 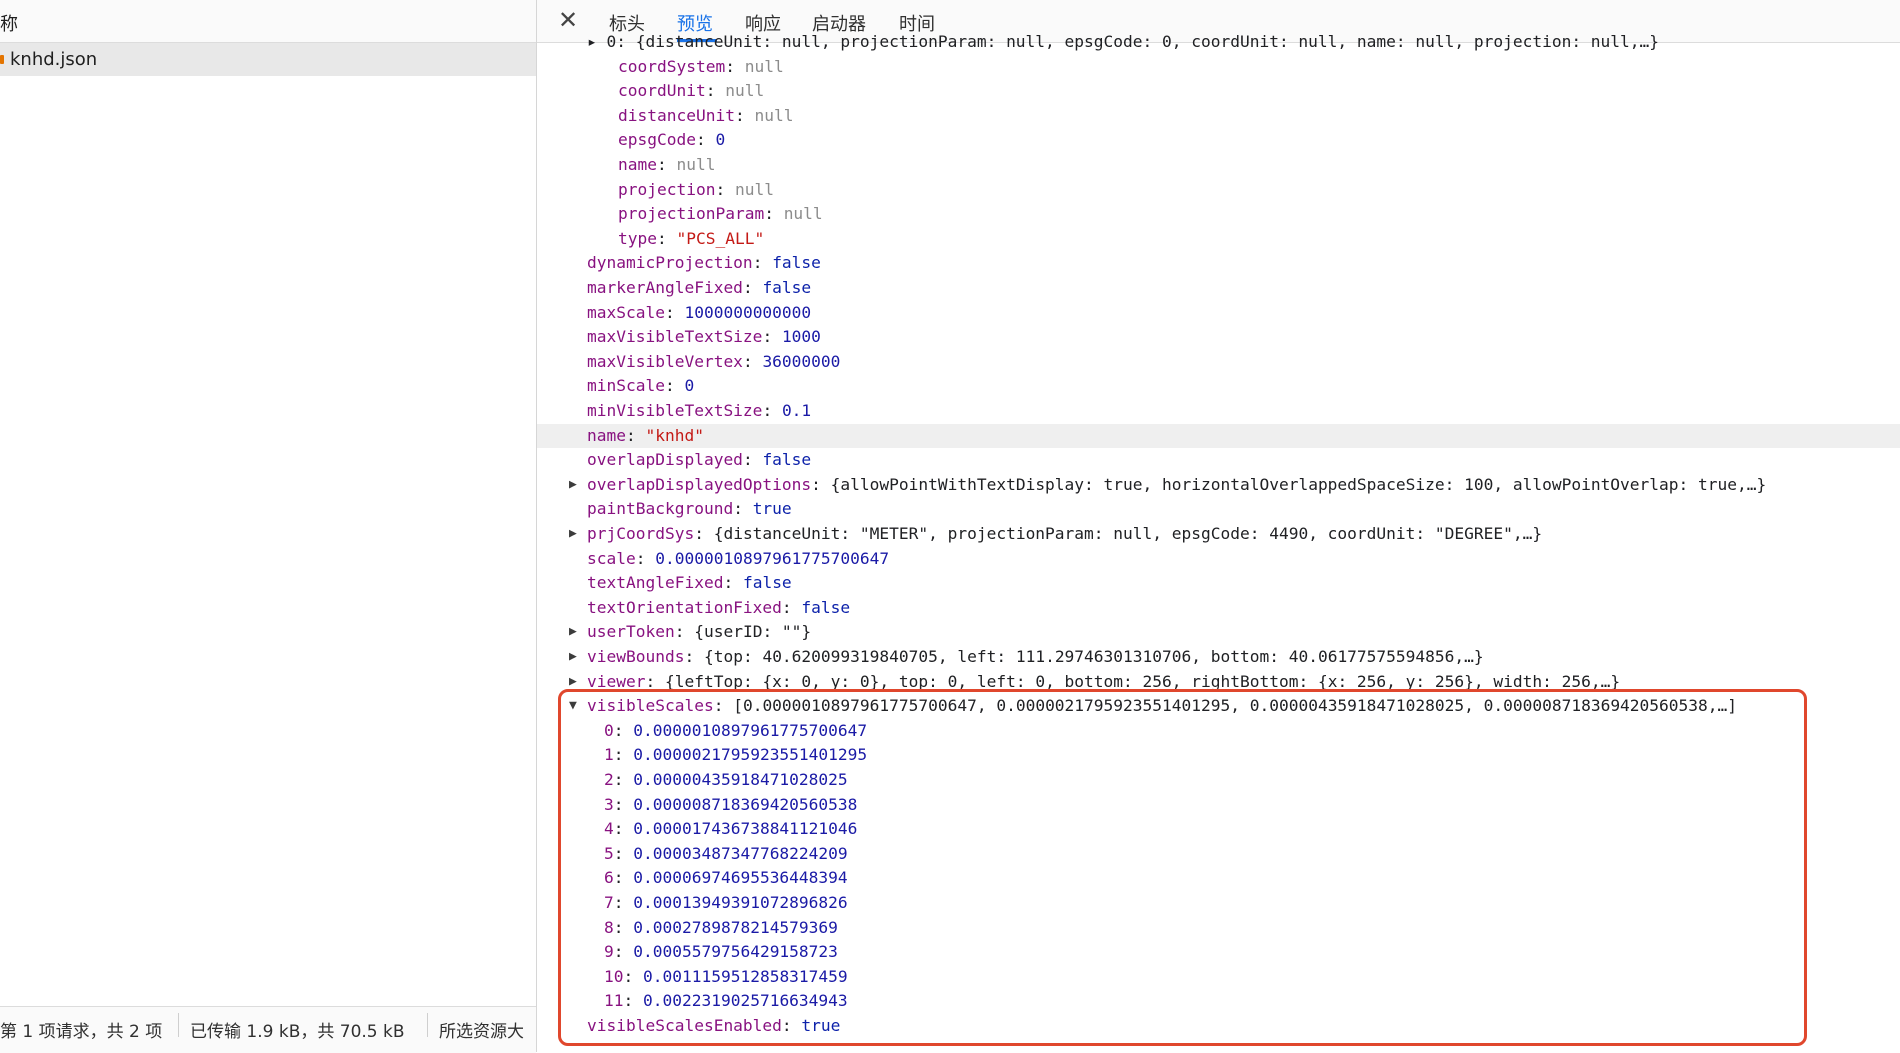 I want to click on property-key: overlapDisplayed, so click(x=665, y=460).